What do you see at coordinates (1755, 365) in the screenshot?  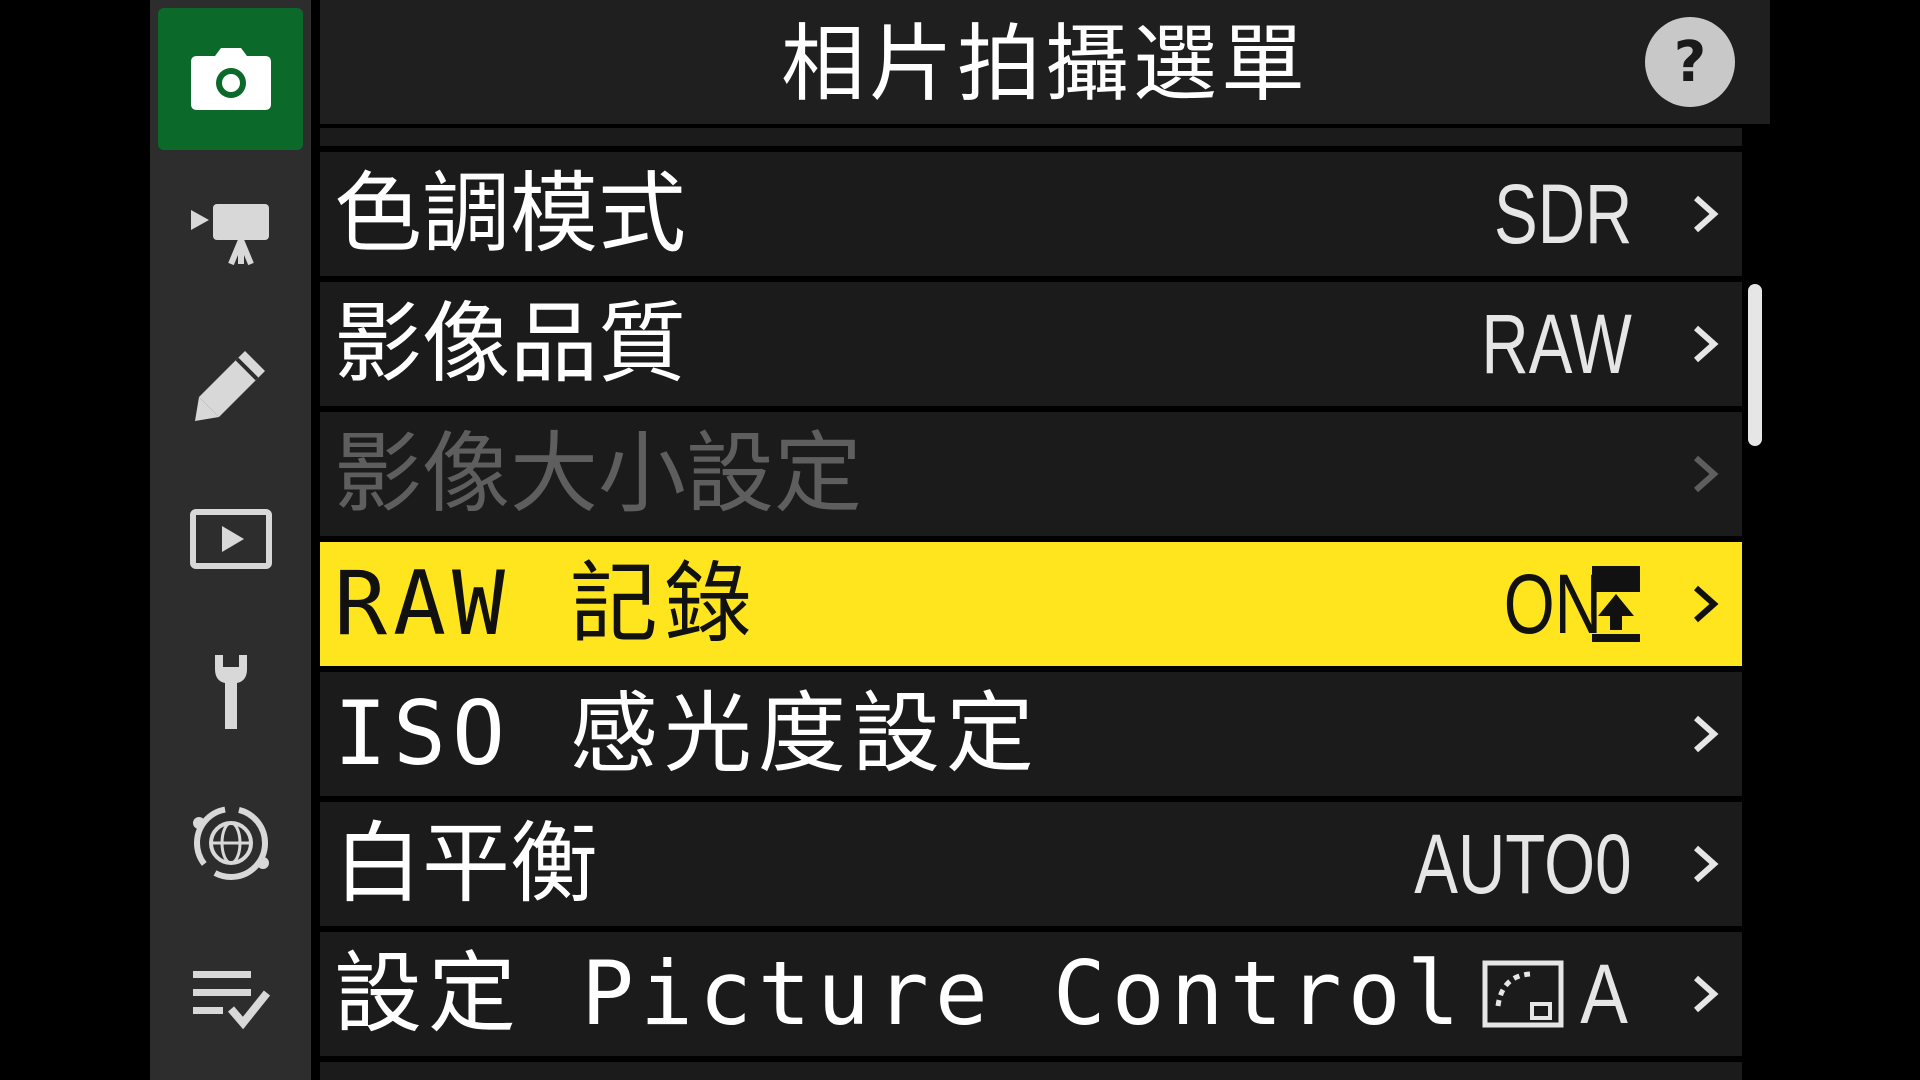 I see `scrollbar-thumb` at bounding box center [1755, 365].